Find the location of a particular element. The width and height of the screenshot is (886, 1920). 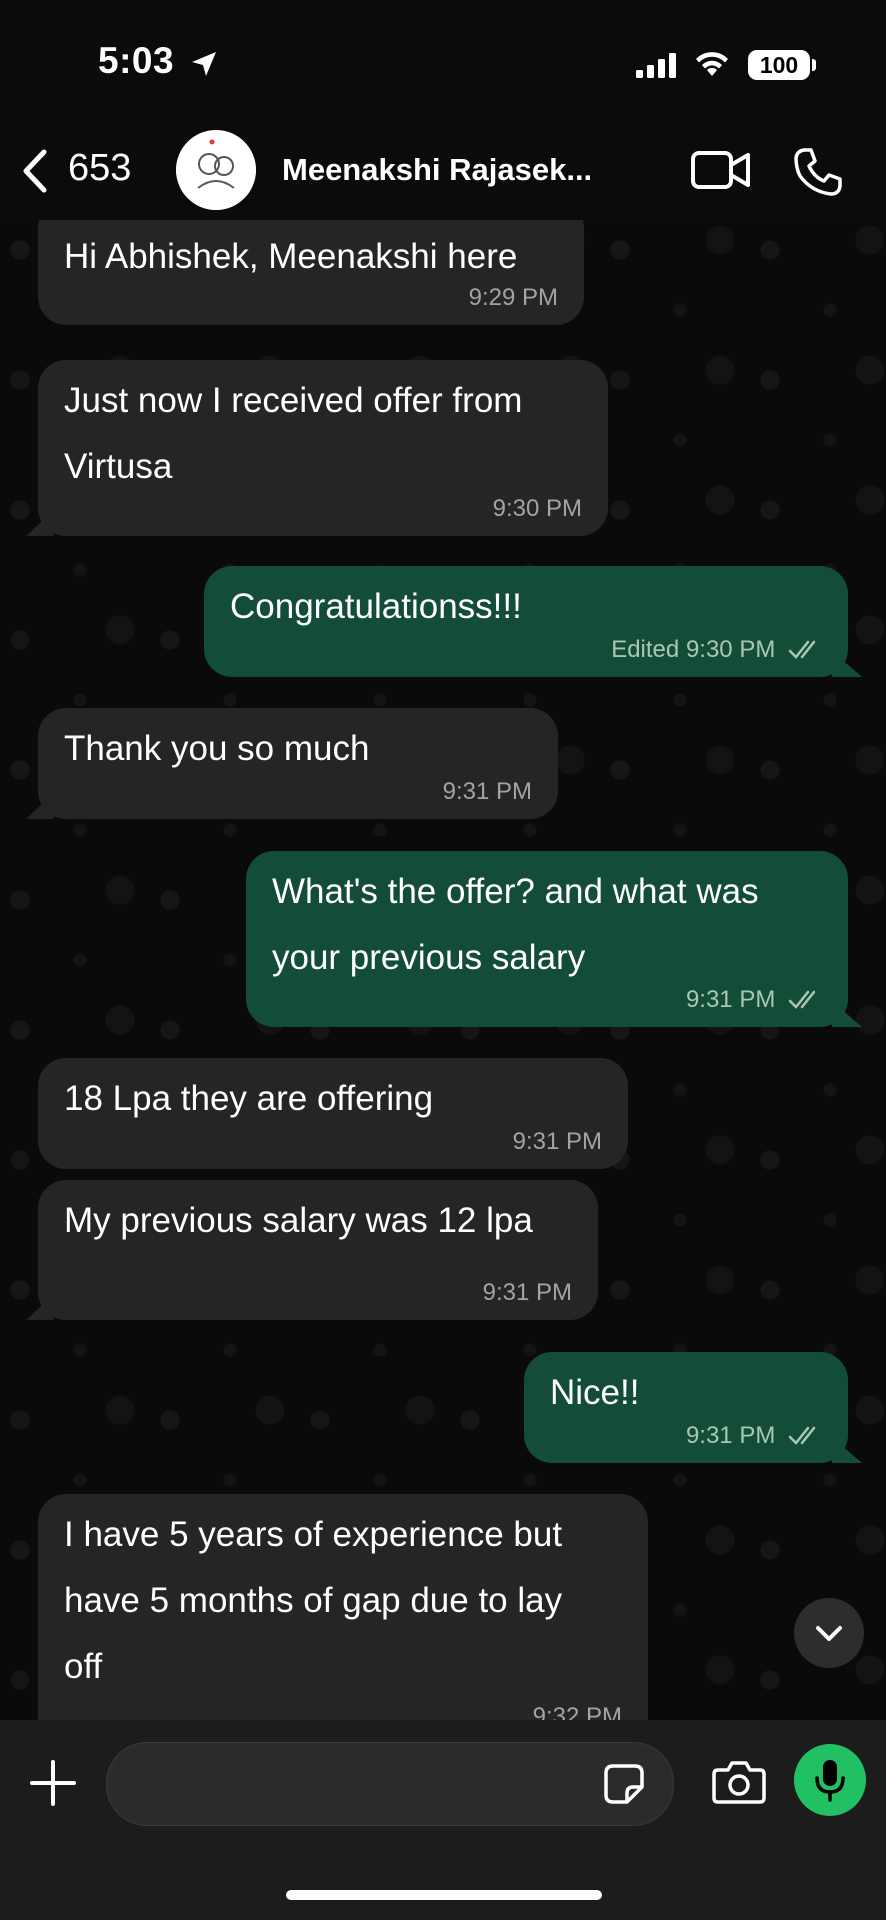

message-outgoing: Nice!! 9:31 PM is located at coordinates (693, 1407).